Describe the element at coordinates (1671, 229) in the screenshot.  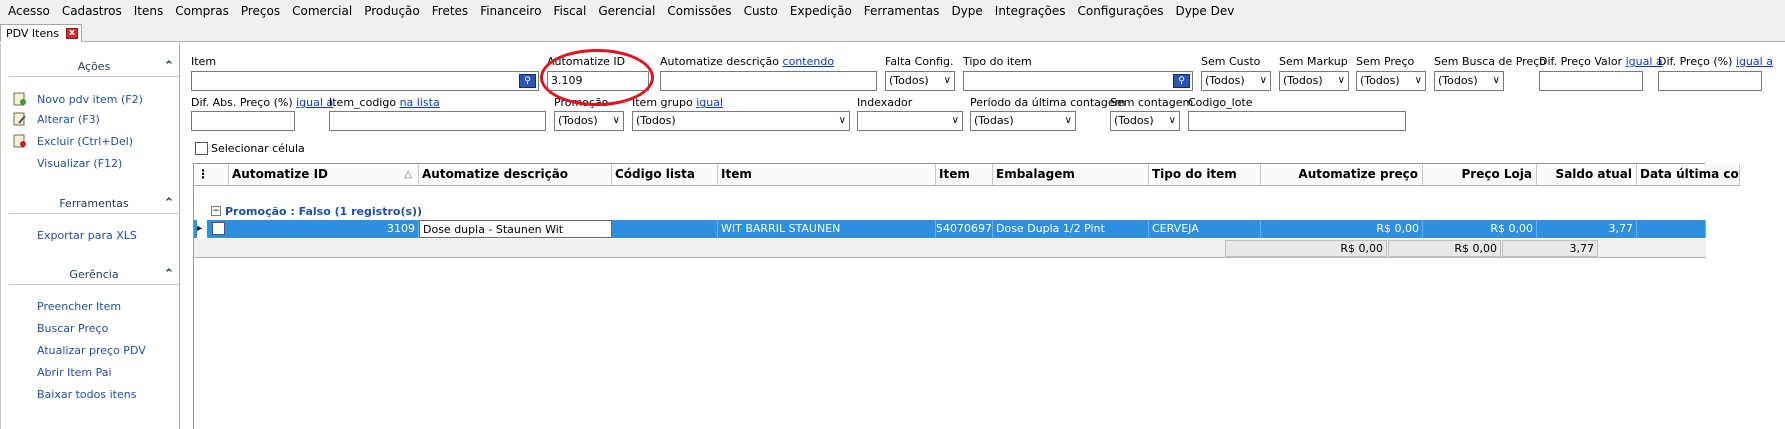
I see `cell-data-ultima` at that location.